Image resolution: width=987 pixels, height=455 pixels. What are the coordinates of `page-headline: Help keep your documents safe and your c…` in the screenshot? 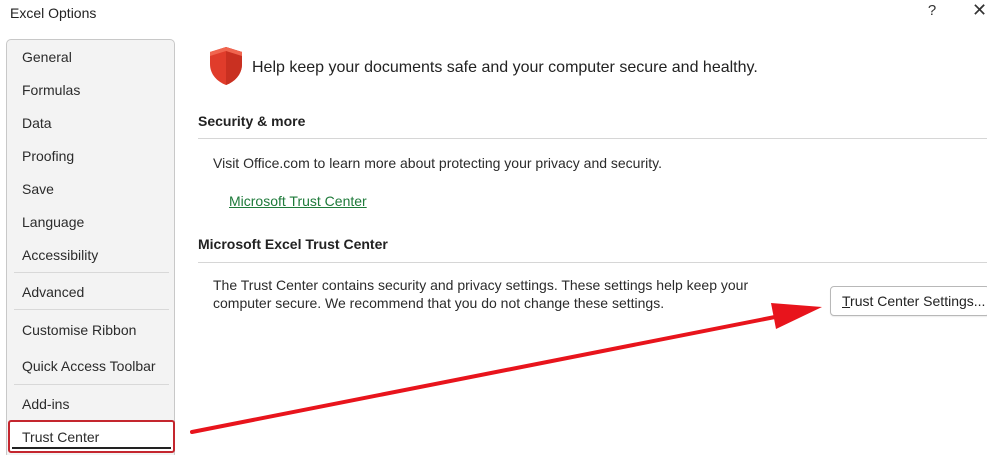 It's located at (505, 67).